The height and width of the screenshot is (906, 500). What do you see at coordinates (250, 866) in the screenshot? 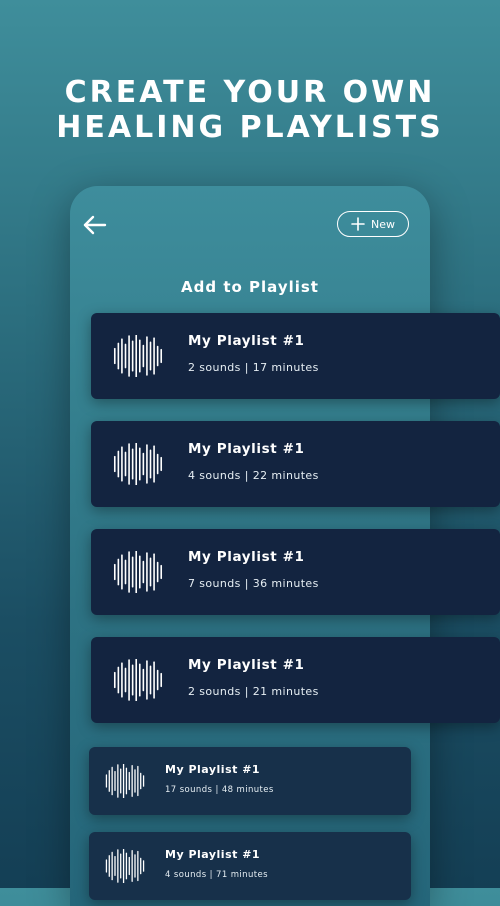
I see `playlist-card: My Playlist #1 4 sounds | 71 minutes` at bounding box center [250, 866].